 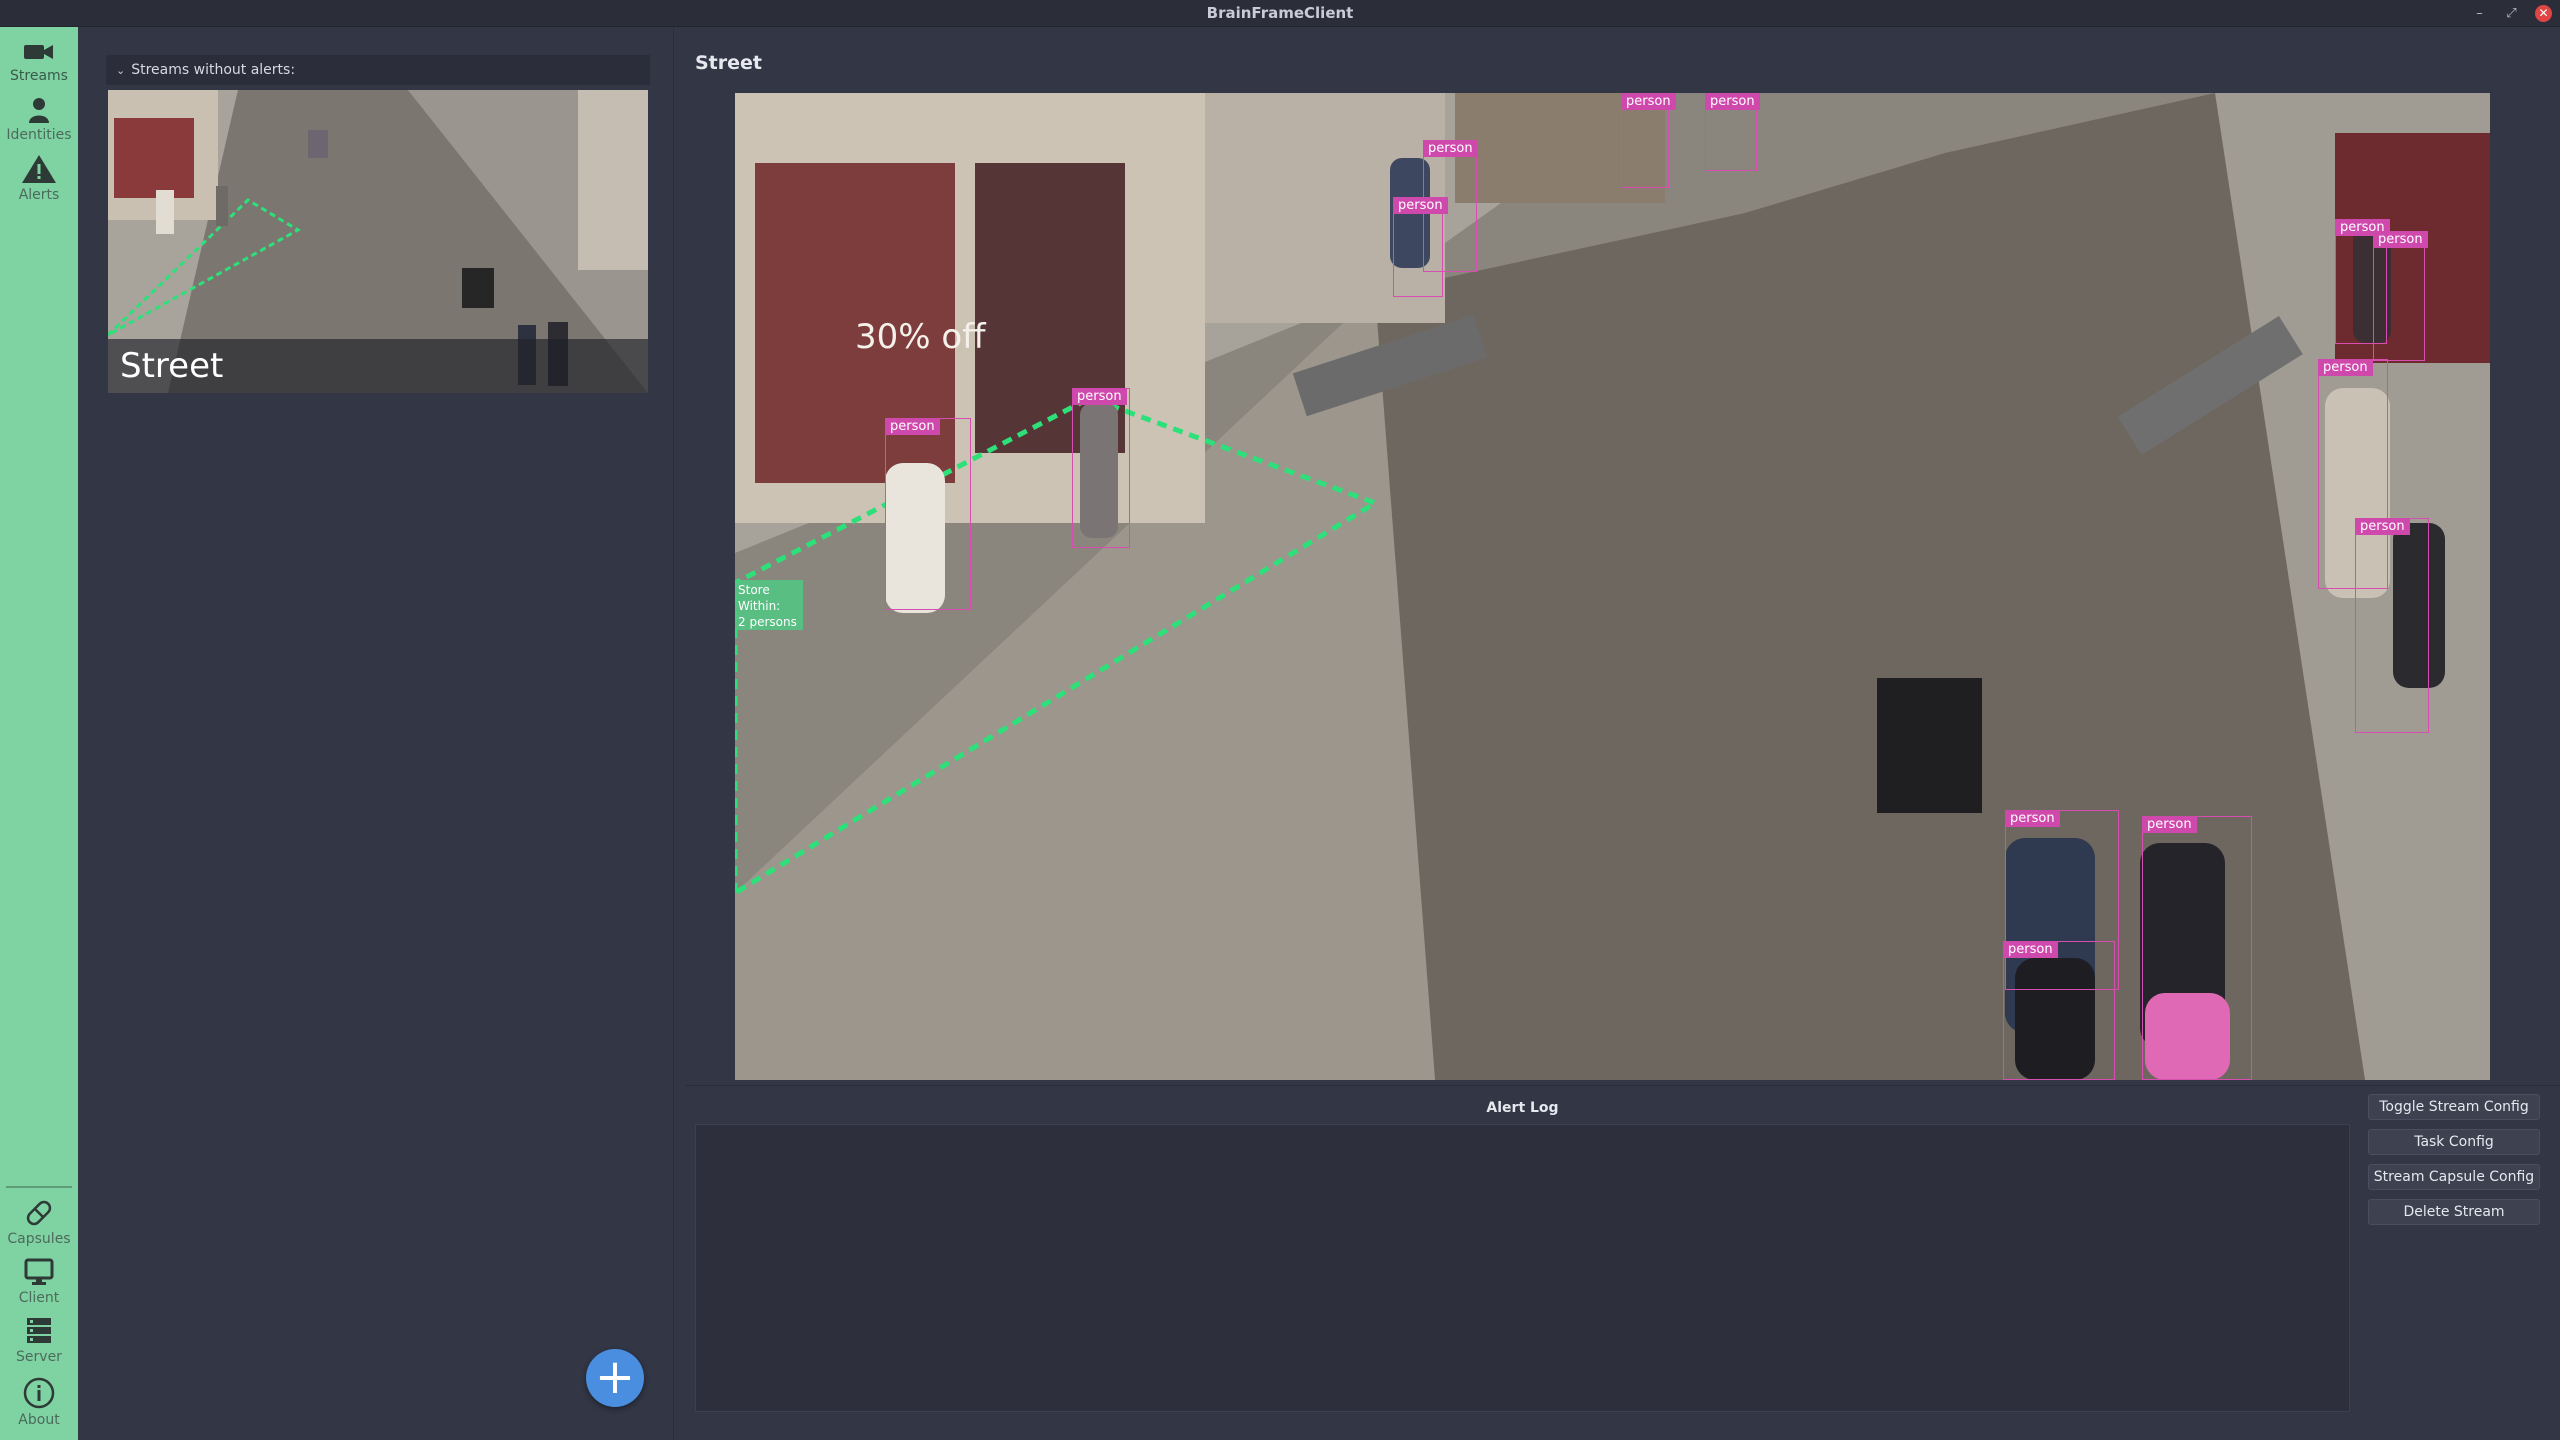 I want to click on nav-identities-label: Identities, so click(x=39, y=135).